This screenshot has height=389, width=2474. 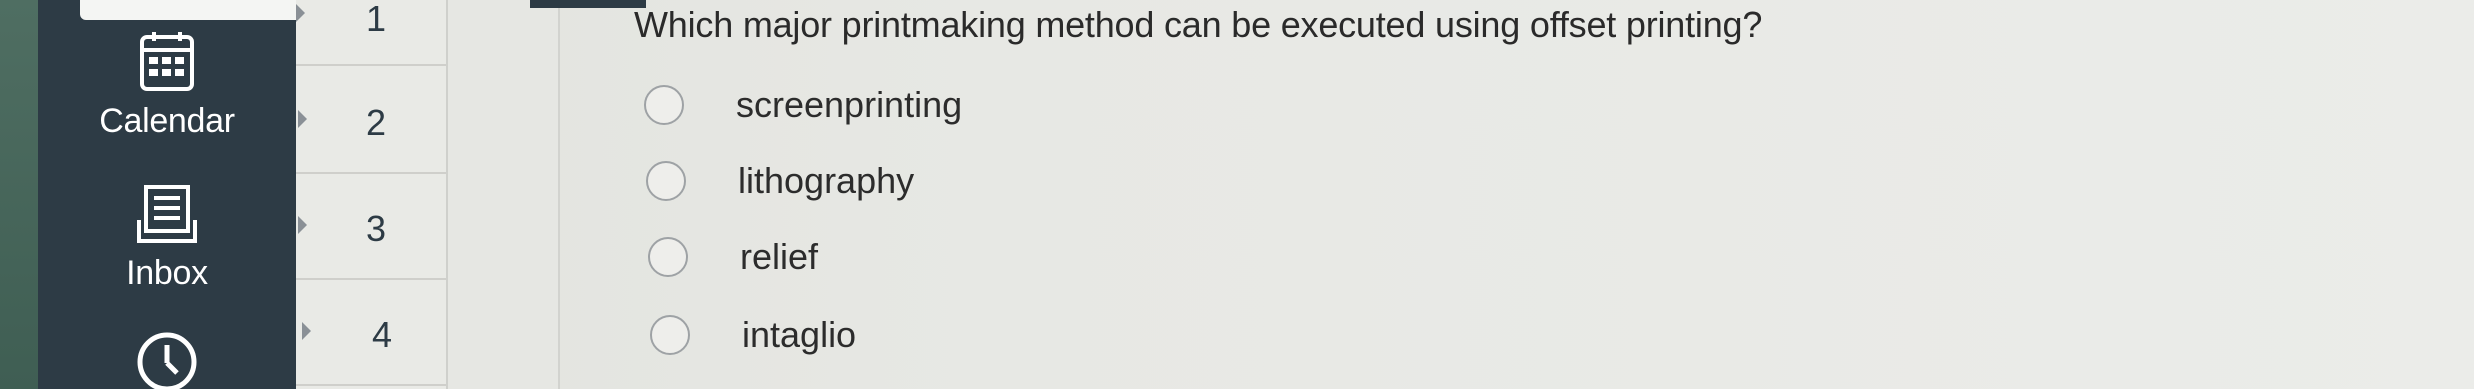 I want to click on answer-label: lithography, so click(x=826, y=180).